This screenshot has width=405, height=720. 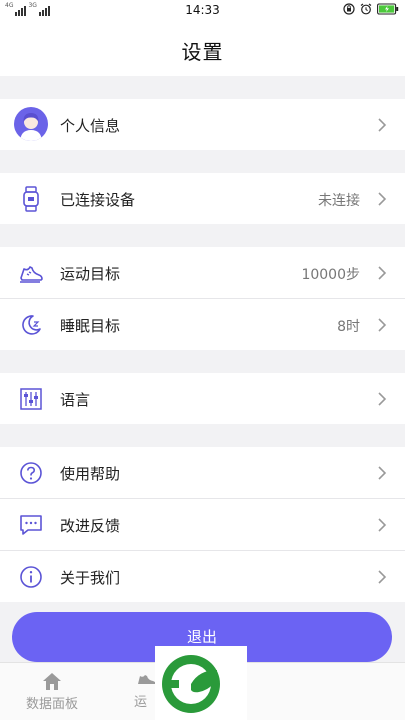 I want to click on brand-logo, so click(x=191, y=684).